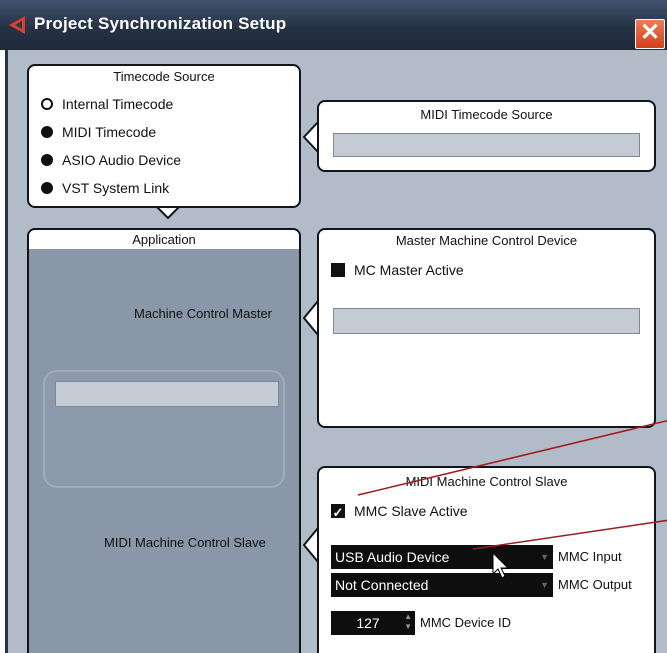  Describe the element at coordinates (595, 584) in the screenshot. I see `mmc-output-label: MMC Output` at that location.